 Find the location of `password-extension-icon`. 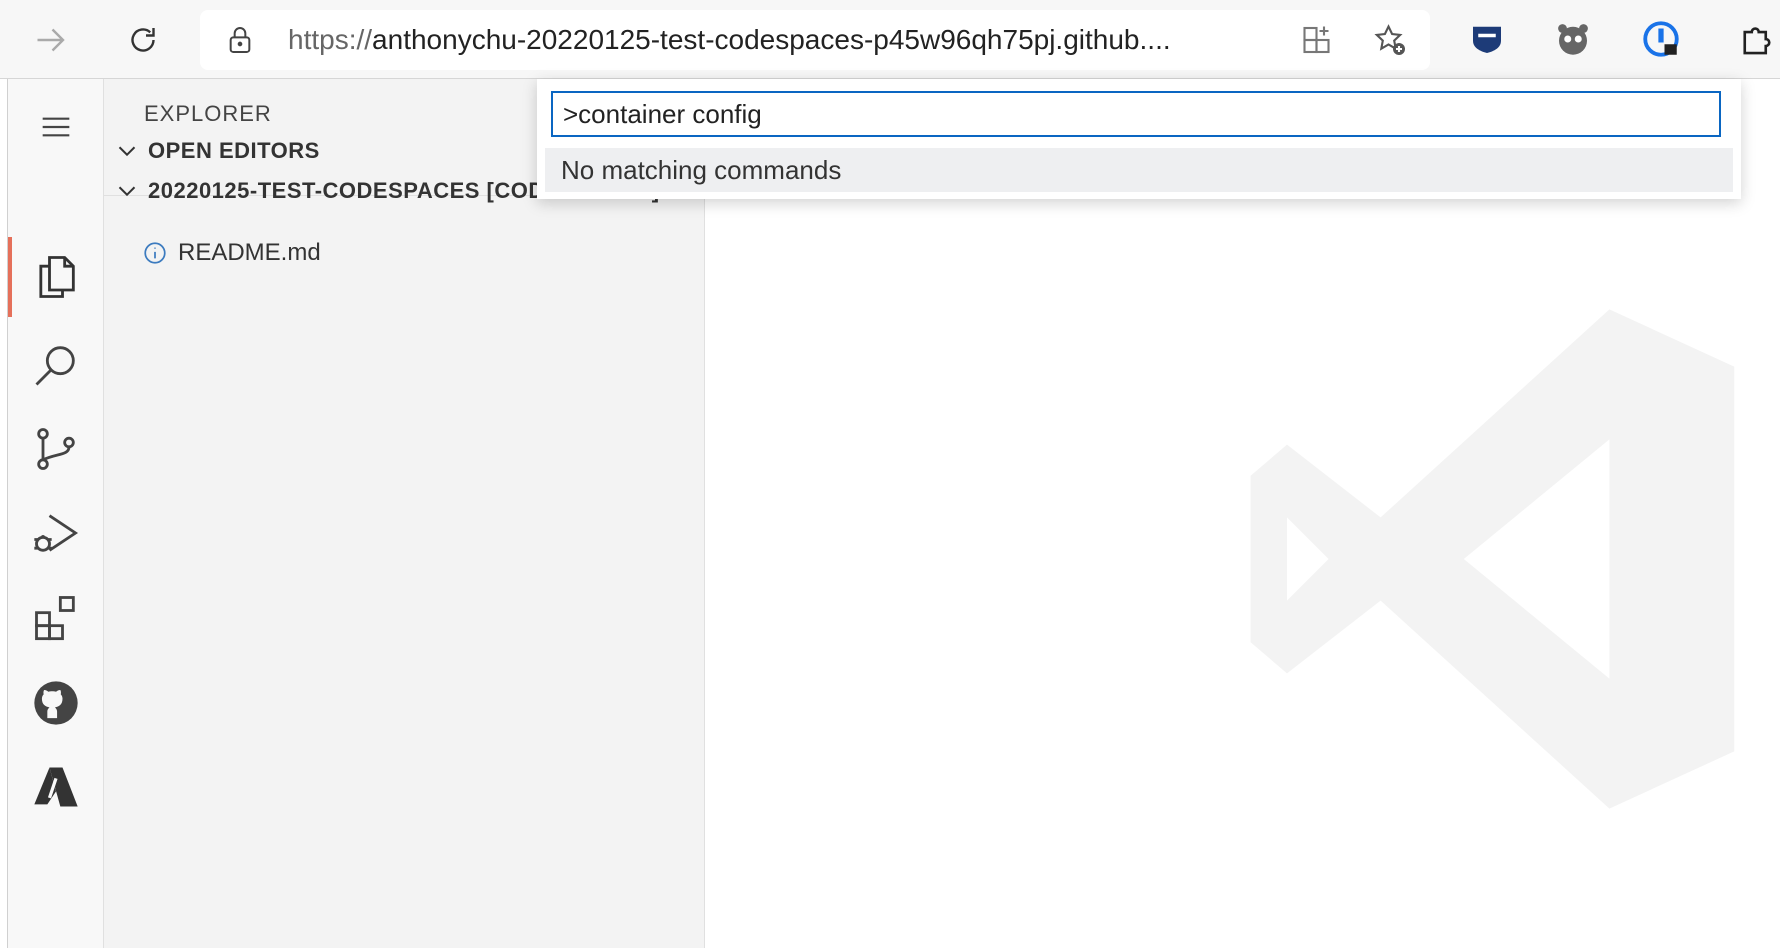

password-extension-icon is located at coordinates (1661, 39).